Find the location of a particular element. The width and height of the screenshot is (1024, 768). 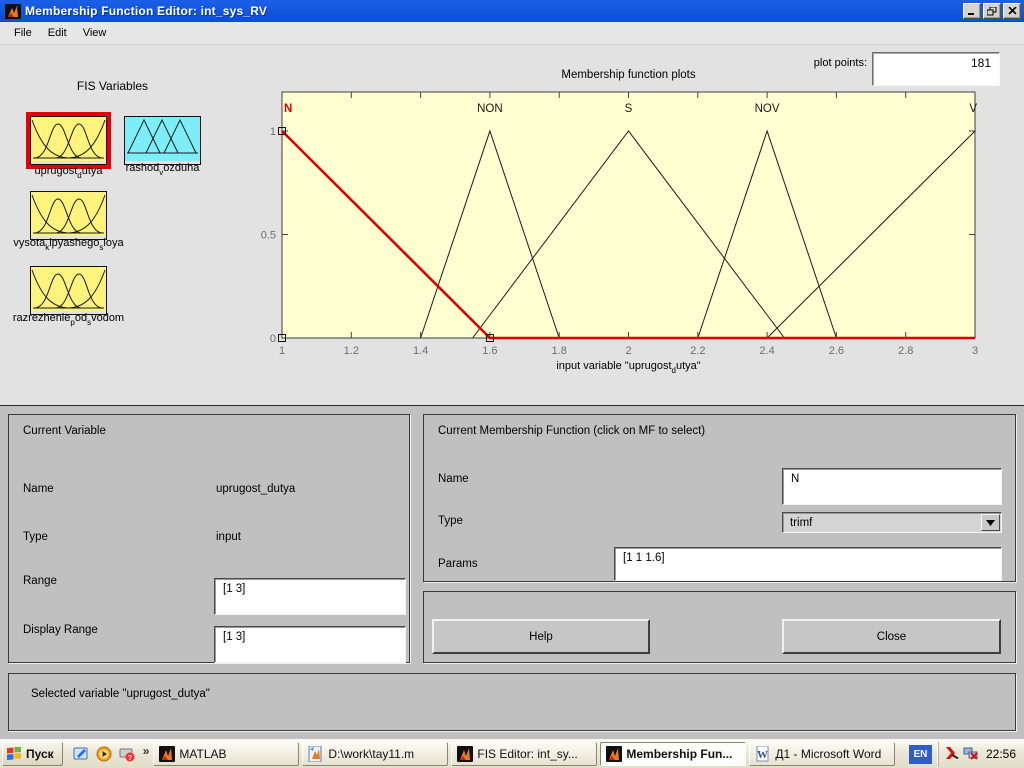

help-session-icon: ? is located at coordinates (127, 755).